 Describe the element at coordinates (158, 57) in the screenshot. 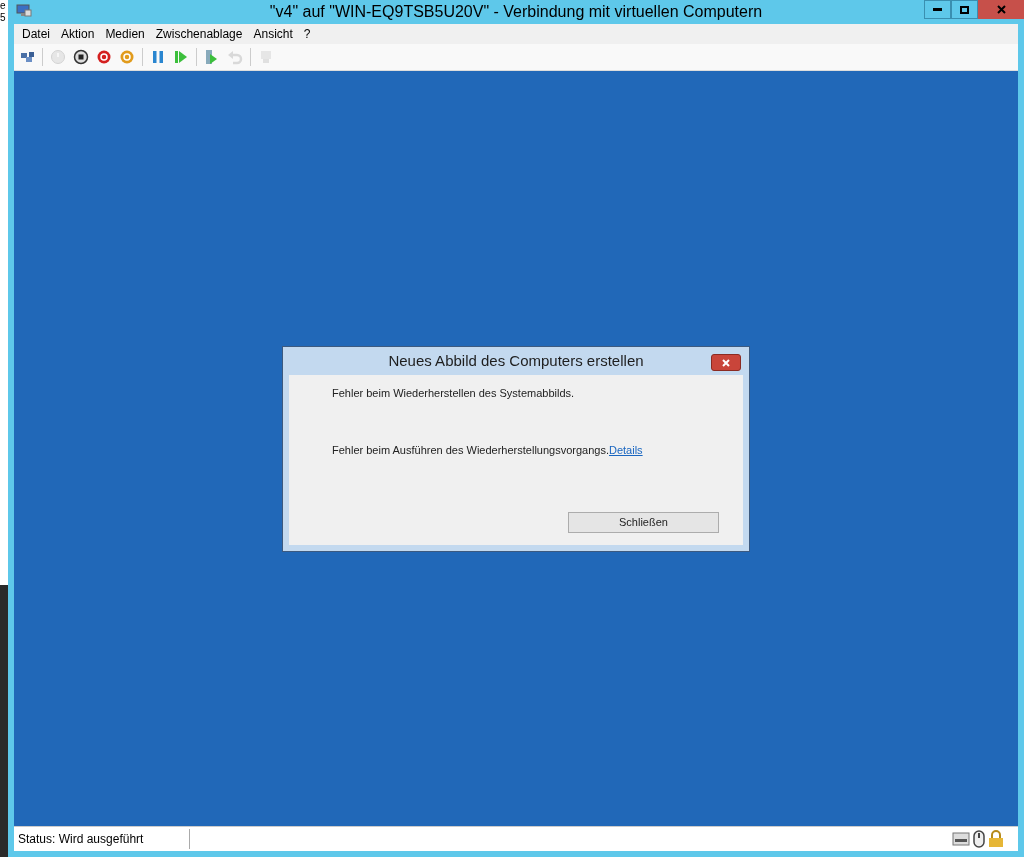

I see `pause-icon` at that location.